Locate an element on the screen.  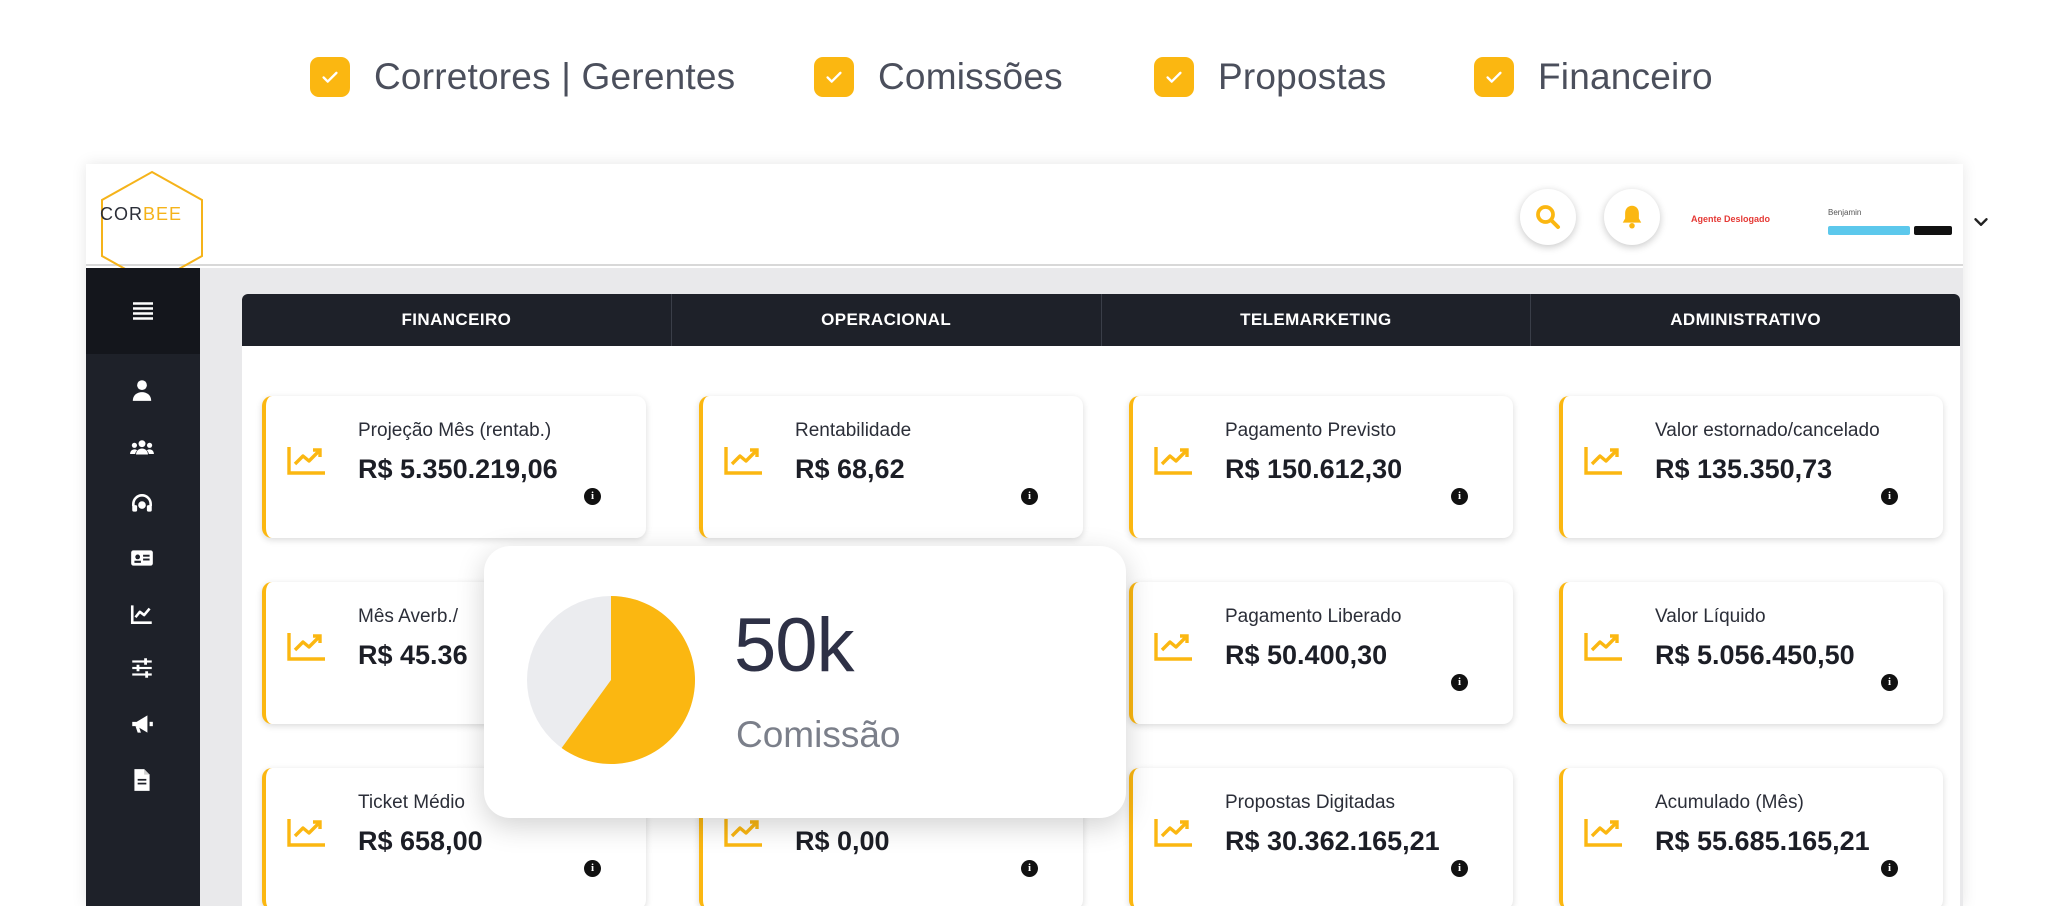
sidebar-item-id-card is located at coordinates (142, 558).